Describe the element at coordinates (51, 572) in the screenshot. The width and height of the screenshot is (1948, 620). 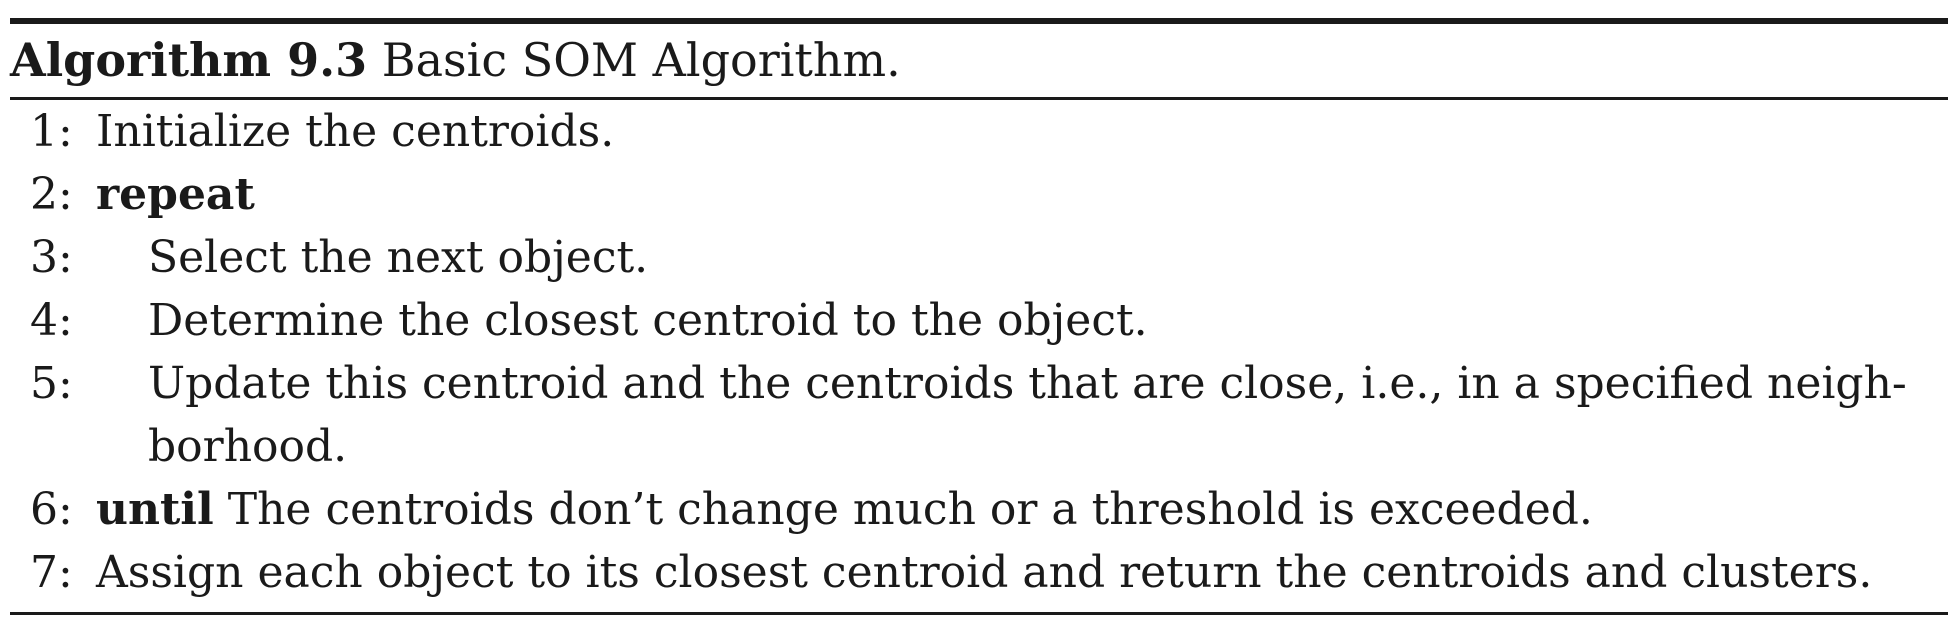
I see `line-number: 7:` at that location.